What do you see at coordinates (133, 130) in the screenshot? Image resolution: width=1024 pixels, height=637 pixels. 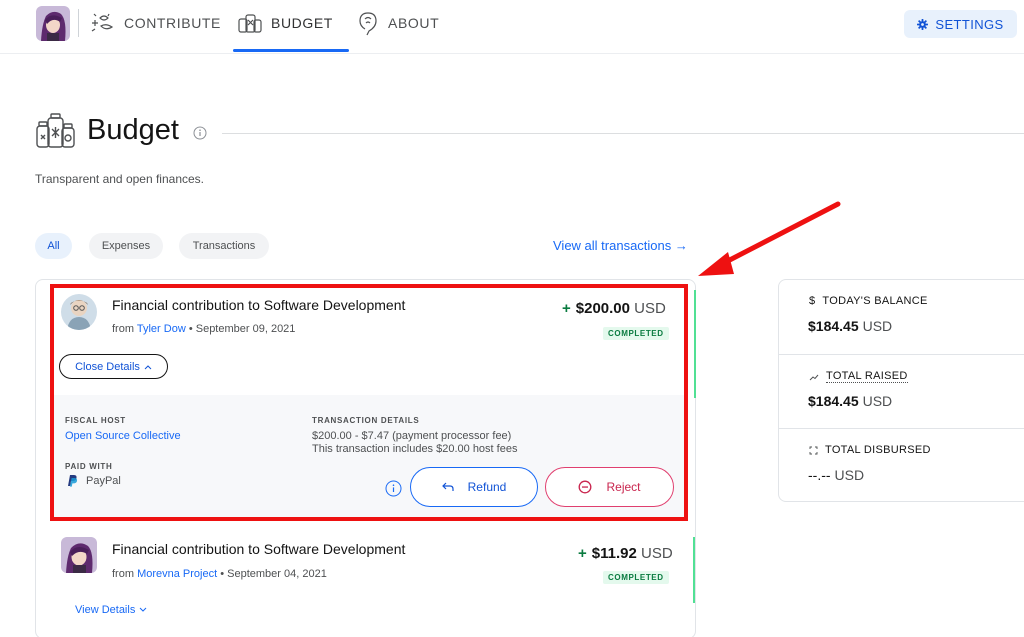 I see `page-title: Budget` at bounding box center [133, 130].